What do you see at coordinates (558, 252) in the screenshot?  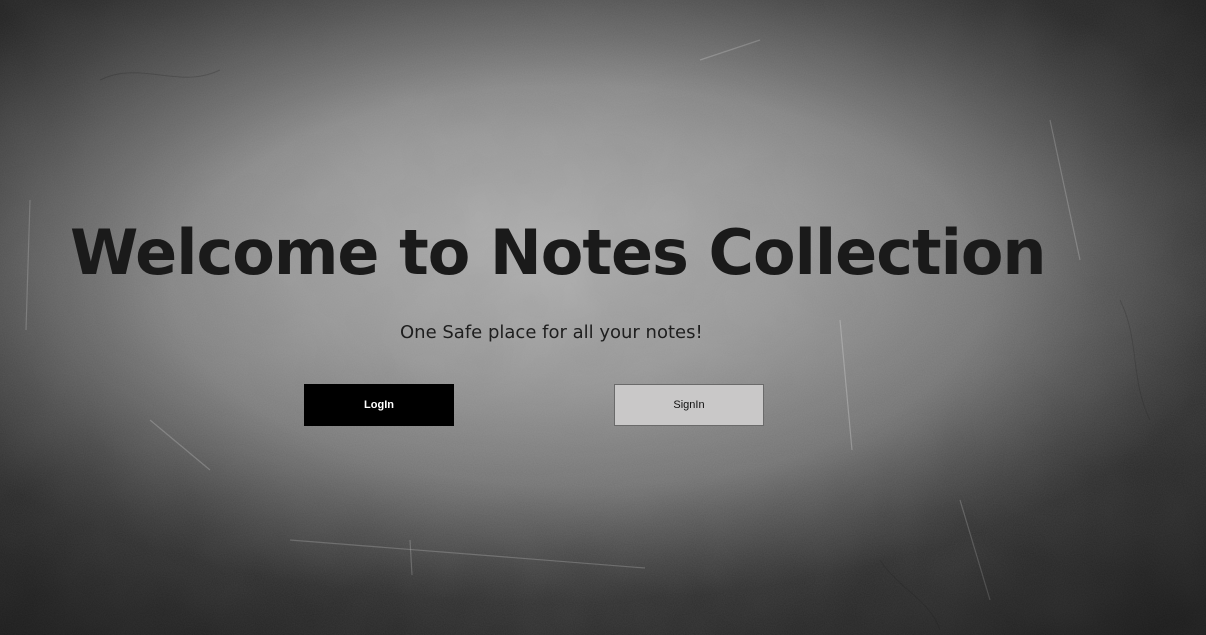 I see `page-title: Welcome to Notes Collection` at bounding box center [558, 252].